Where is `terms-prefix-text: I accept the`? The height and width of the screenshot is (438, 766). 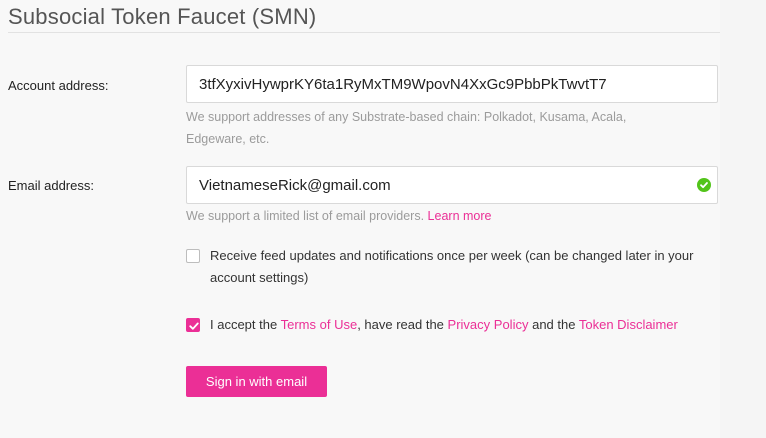
terms-prefix-text: I accept the is located at coordinates (244, 324).